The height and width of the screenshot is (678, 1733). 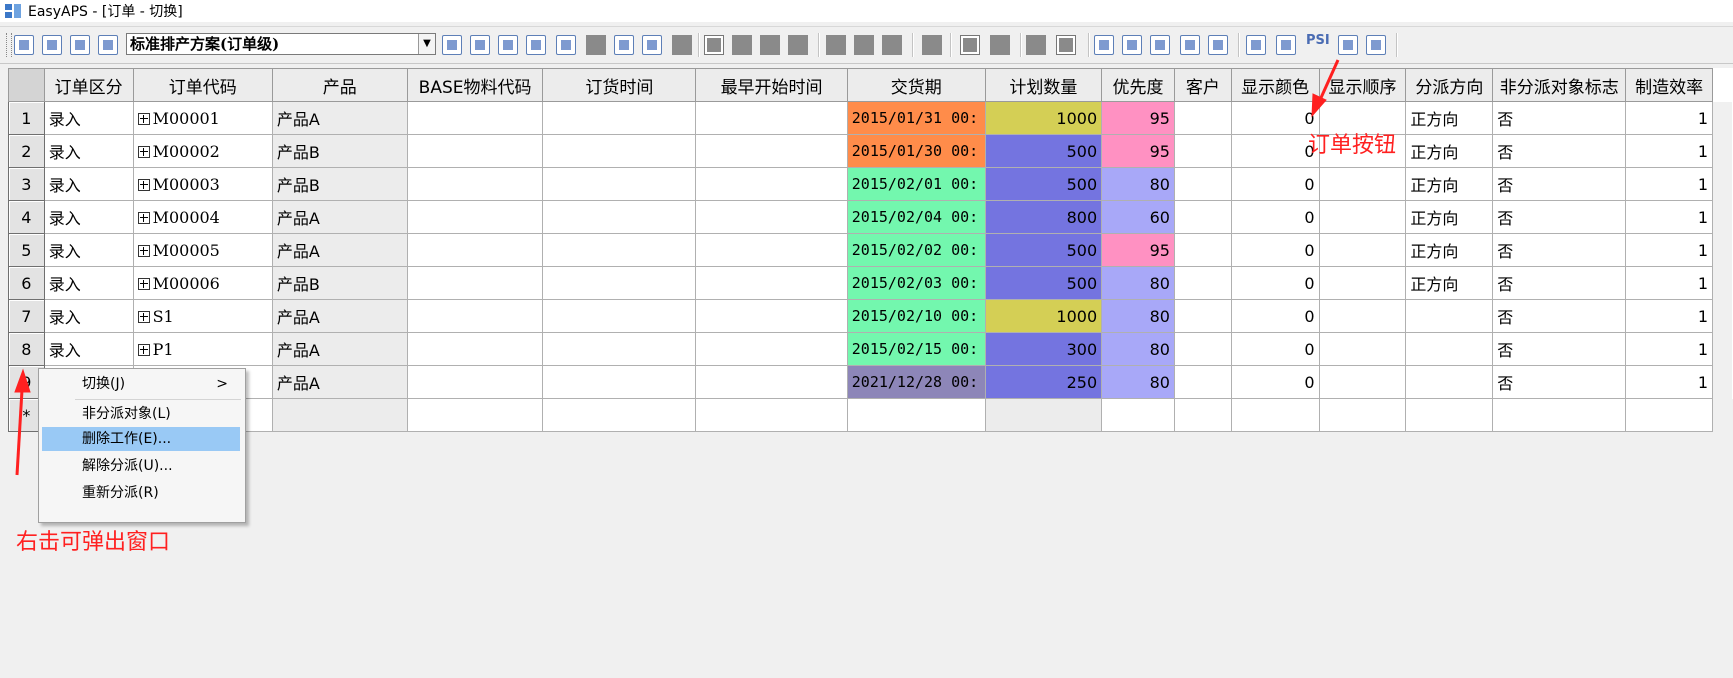 What do you see at coordinates (916, 283) in the screenshot?
I see `cell-due-date: 2015/02/03 00:` at bounding box center [916, 283].